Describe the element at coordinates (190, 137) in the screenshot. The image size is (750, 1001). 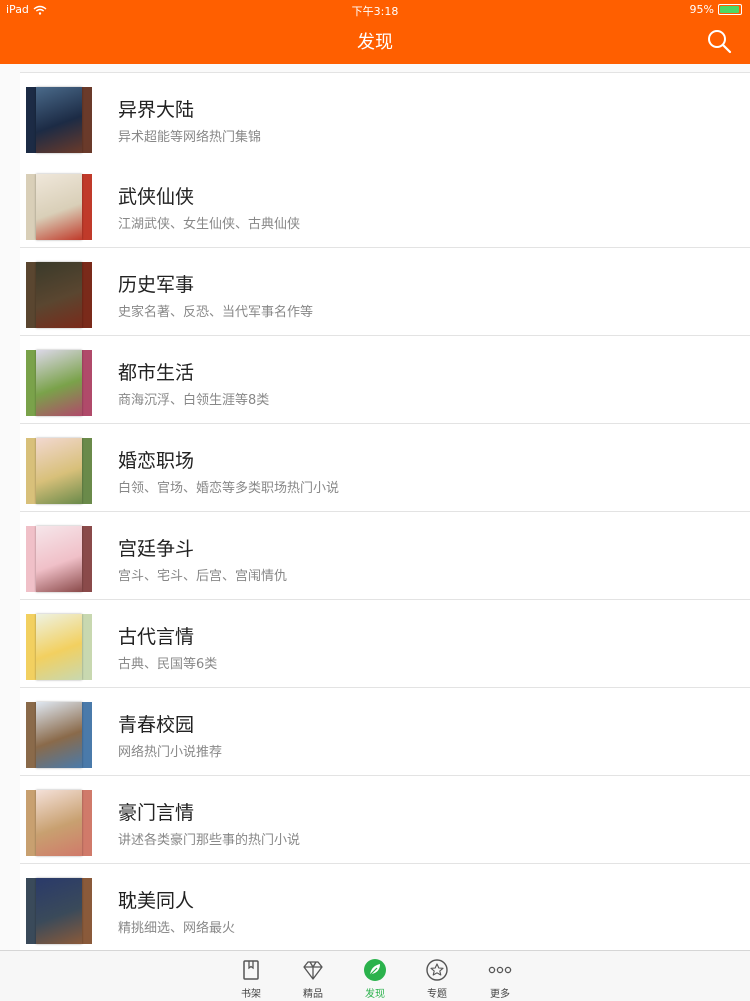
I see `category-description: 异术超能等网络热门集锦` at that location.